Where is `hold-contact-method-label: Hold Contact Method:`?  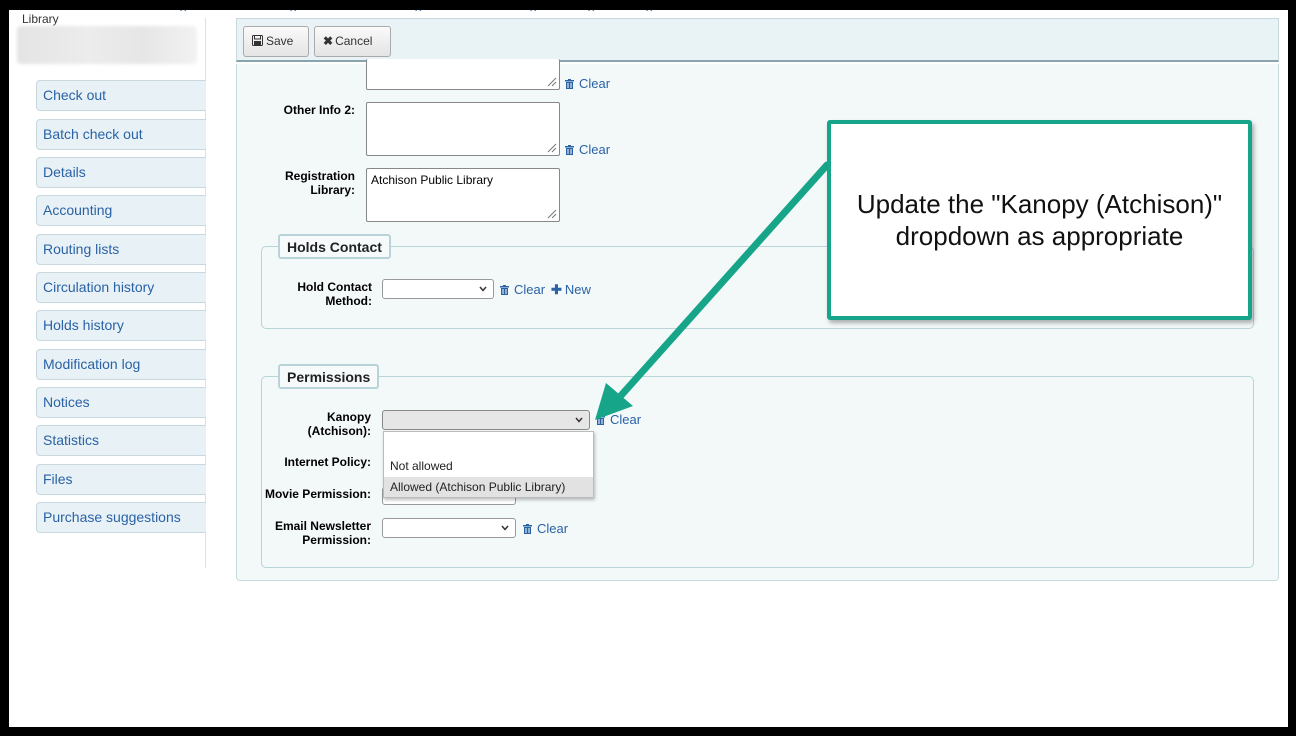
hold-contact-method-label: Hold Contact Method: is located at coordinates (334, 294).